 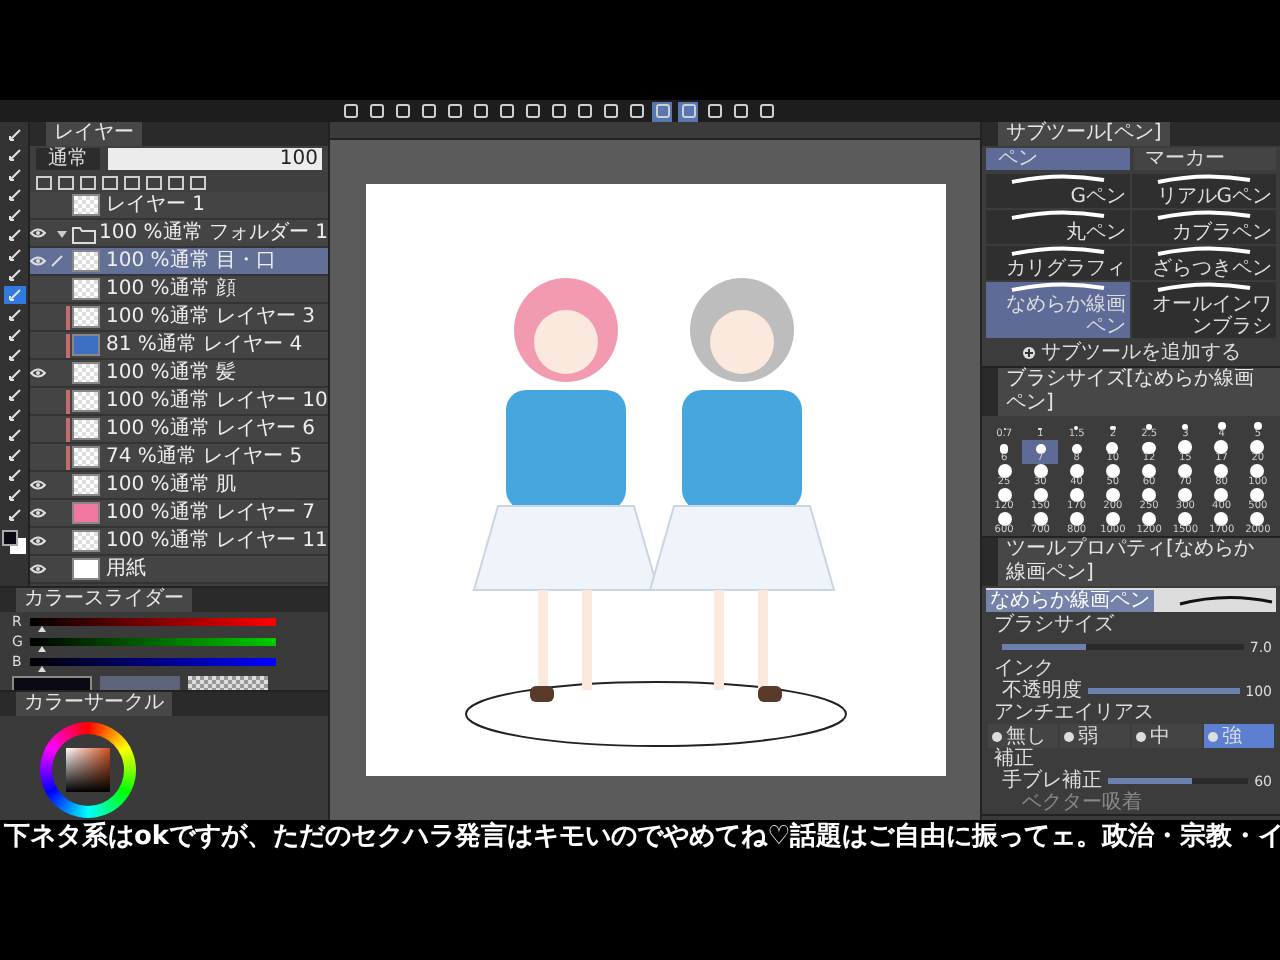 What do you see at coordinates (1214, 197) in the screenshot?
I see `brush-name: リアルGペン` at bounding box center [1214, 197].